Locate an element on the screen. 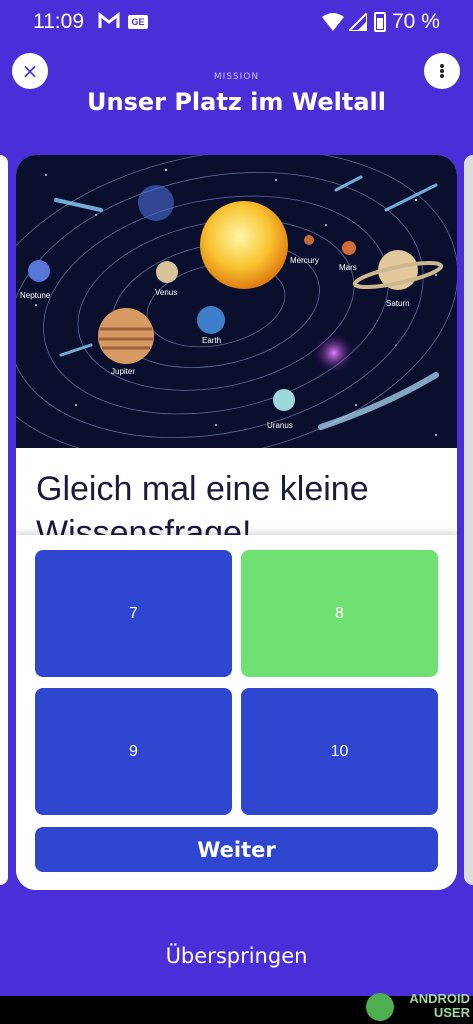  page-title: Unser Platz im Weltall is located at coordinates (236, 102).